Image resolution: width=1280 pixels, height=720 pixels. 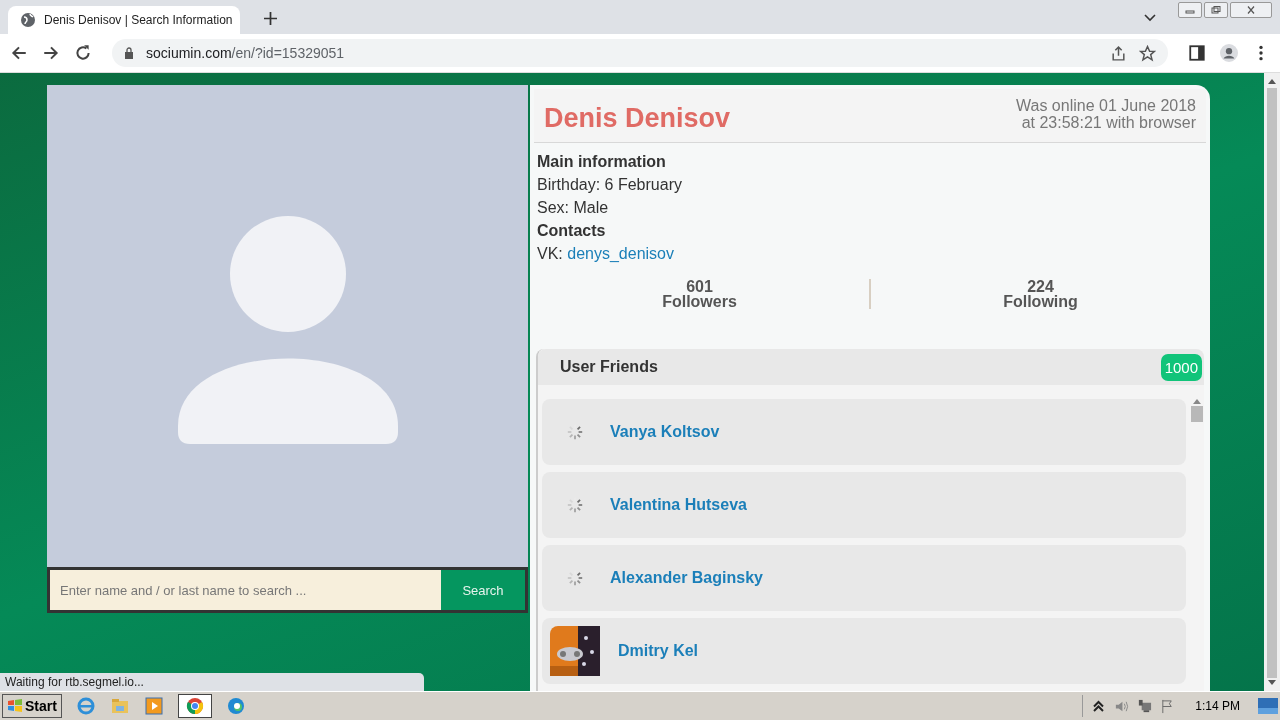 I want to click on scroll-down-icon, so click(x=1272, y=682).